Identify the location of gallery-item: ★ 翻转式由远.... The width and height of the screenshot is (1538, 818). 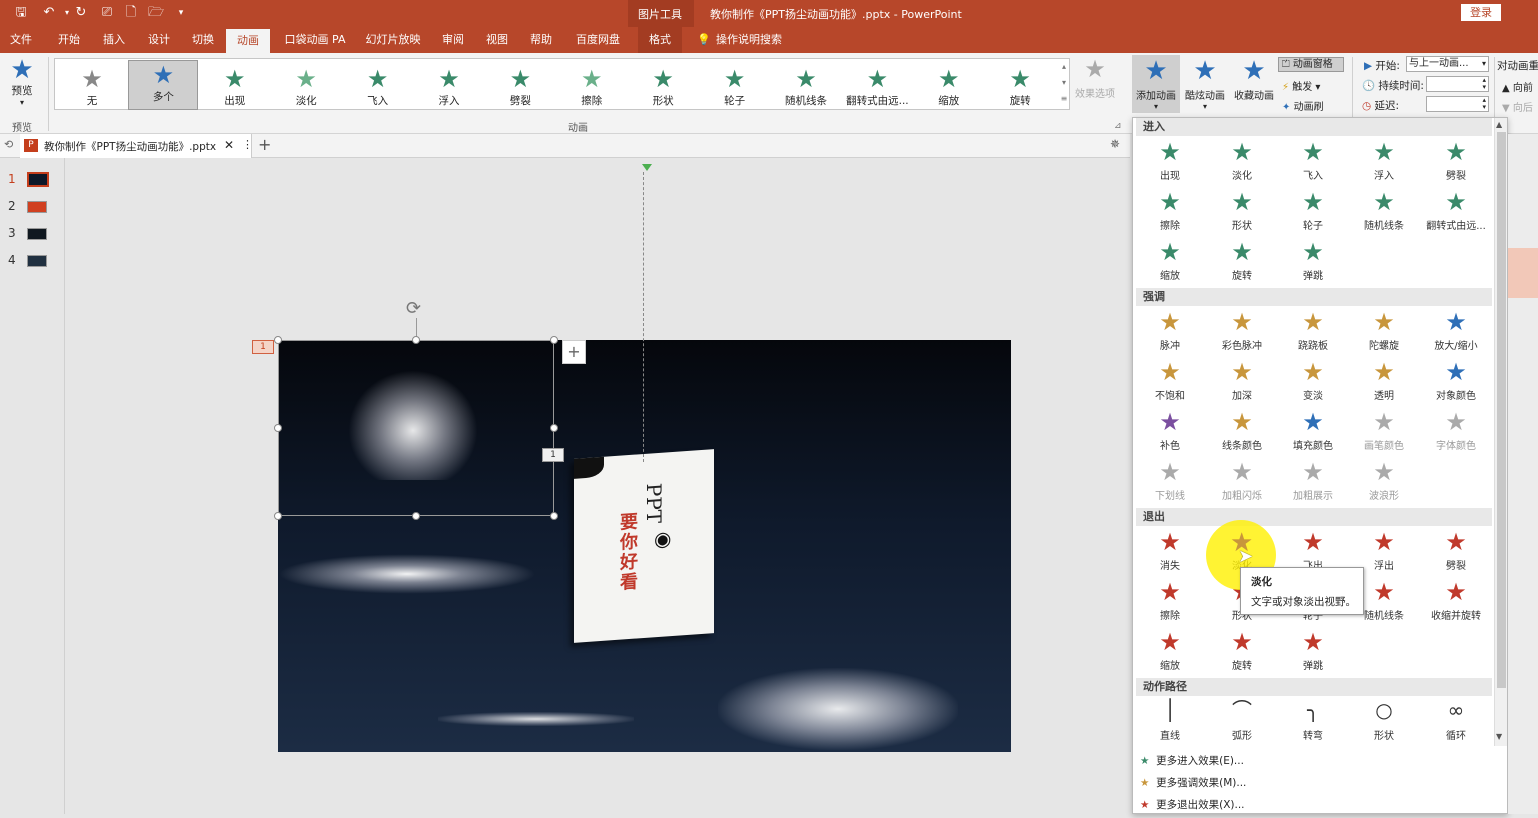
(877, 88).